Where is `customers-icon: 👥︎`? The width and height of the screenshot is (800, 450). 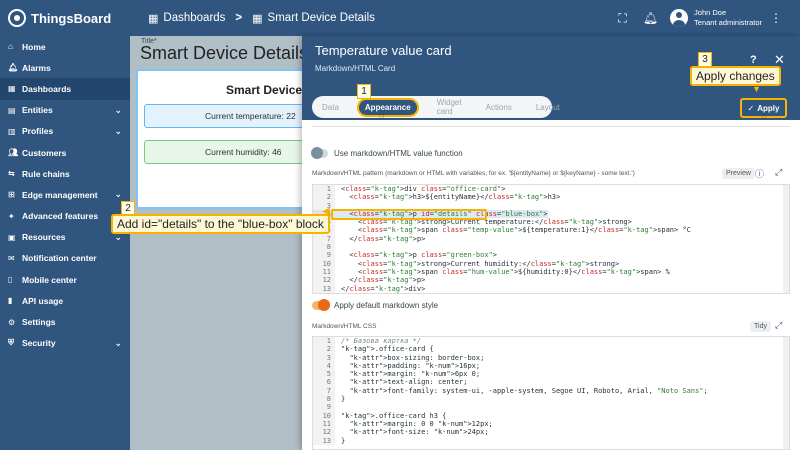 customers-icon: 👥︎ is located at coordinates (13, 153).